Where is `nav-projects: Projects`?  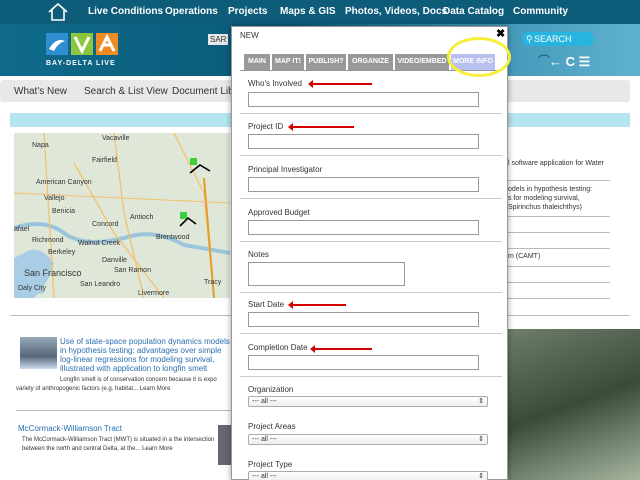 nav-projects: Projects is located at coordinates (247, 11).